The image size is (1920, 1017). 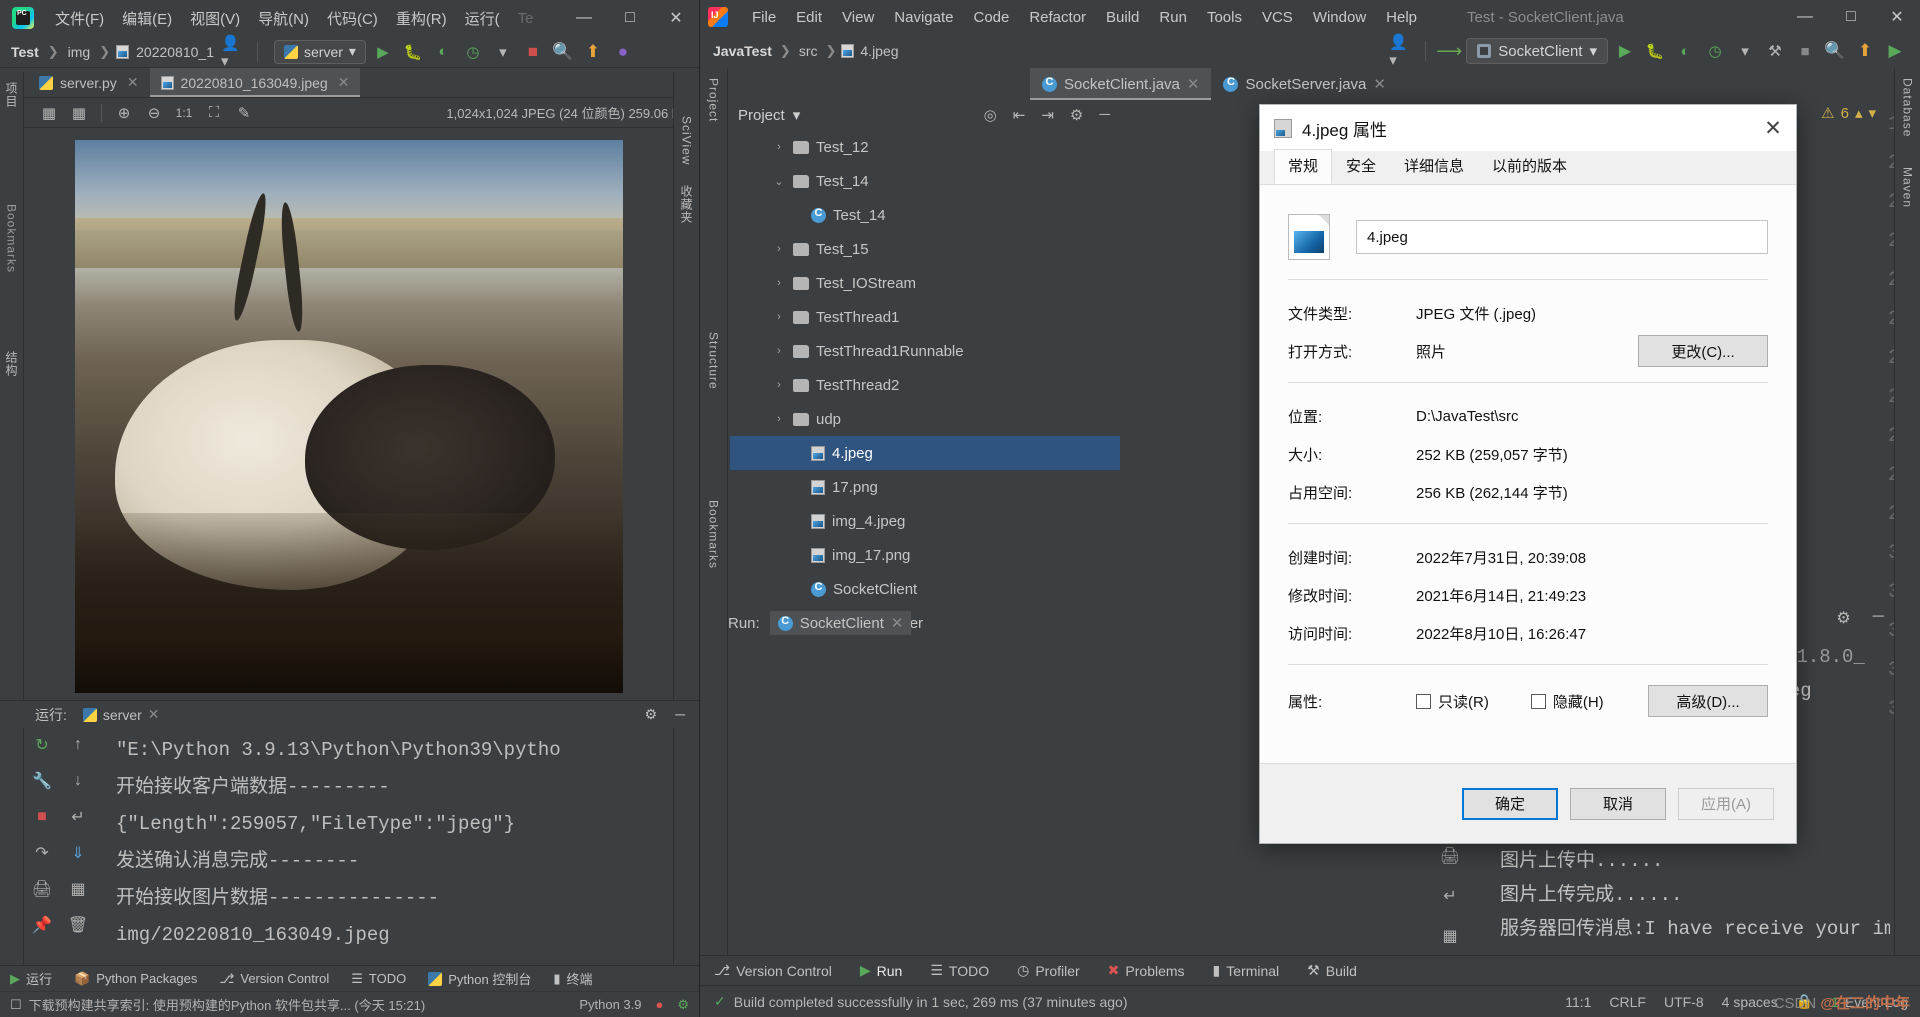 What do you see at coordinates (283, 18) in the screenshot?
I see `menu-navigate: 导航(N)` at bounding box center [283, 18].